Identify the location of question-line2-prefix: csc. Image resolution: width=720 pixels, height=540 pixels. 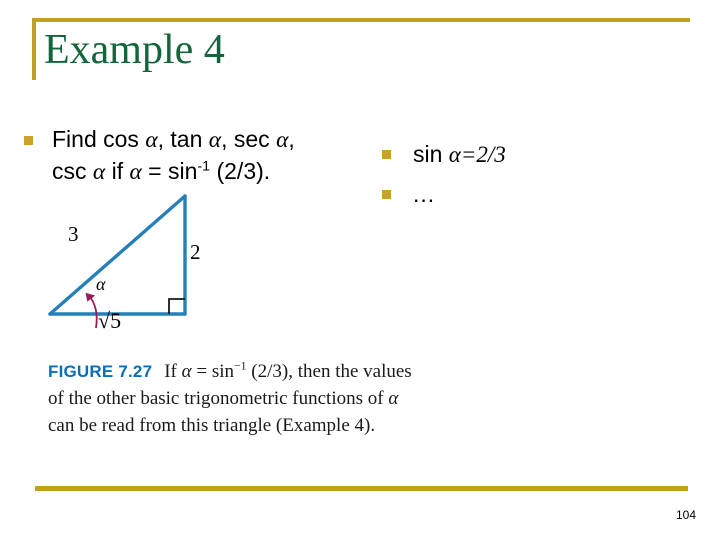
(72, 171).